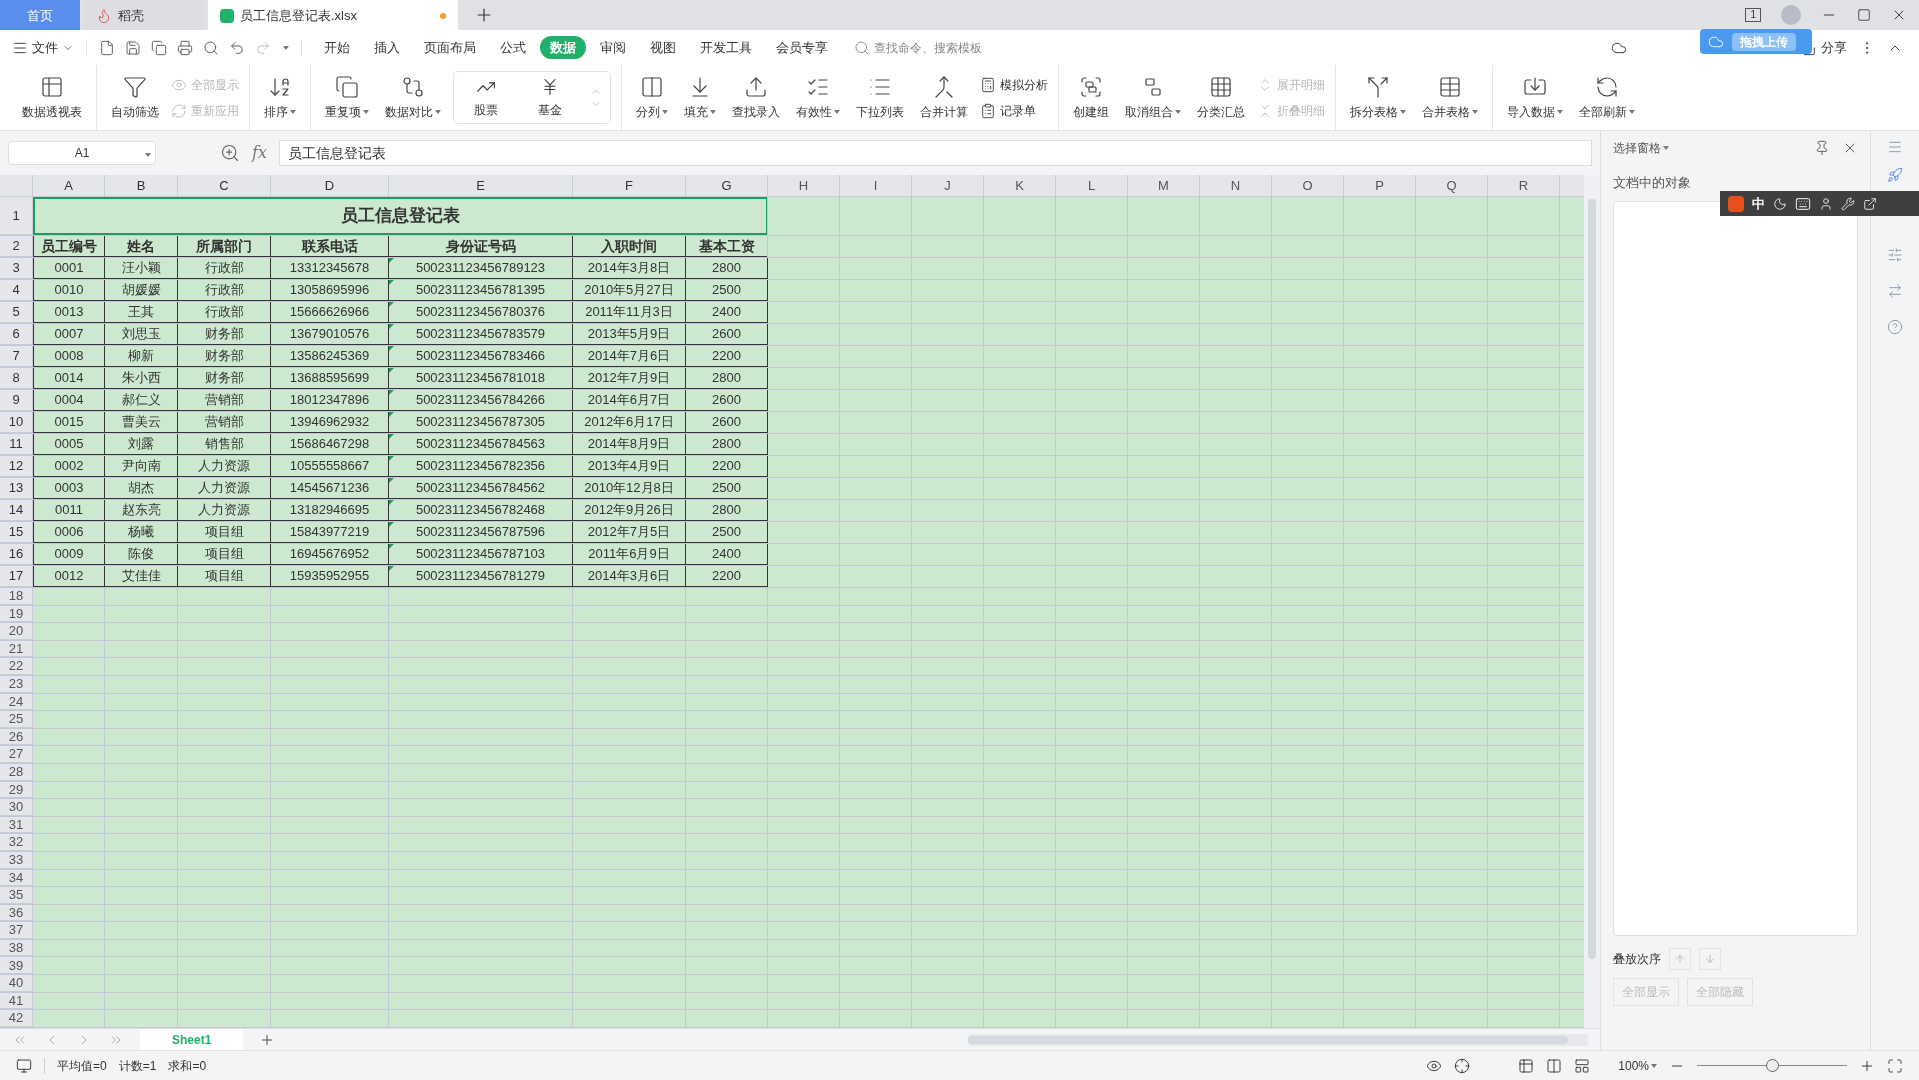 This screenshot has height=1080, width=1919. I want to click on column-header: A, so click(69, 185).